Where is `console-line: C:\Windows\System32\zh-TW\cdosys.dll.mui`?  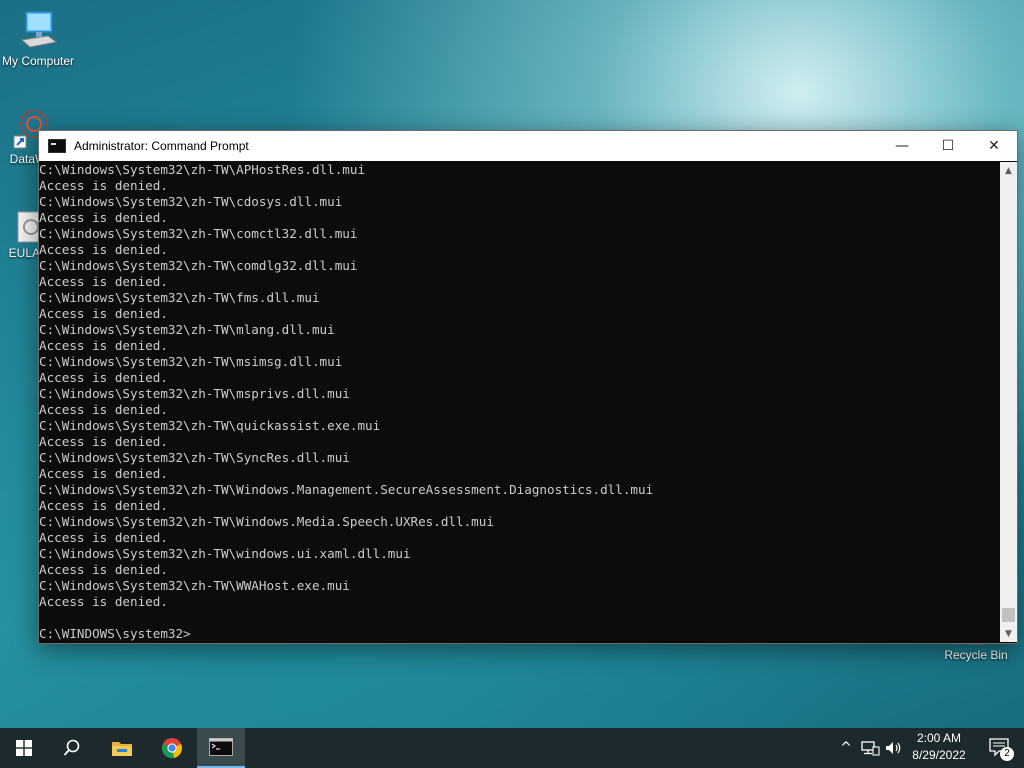
console-line: C:\Windows\System32\zh-TW\cdosys.dll.mui is located at coordinates (191, 201).